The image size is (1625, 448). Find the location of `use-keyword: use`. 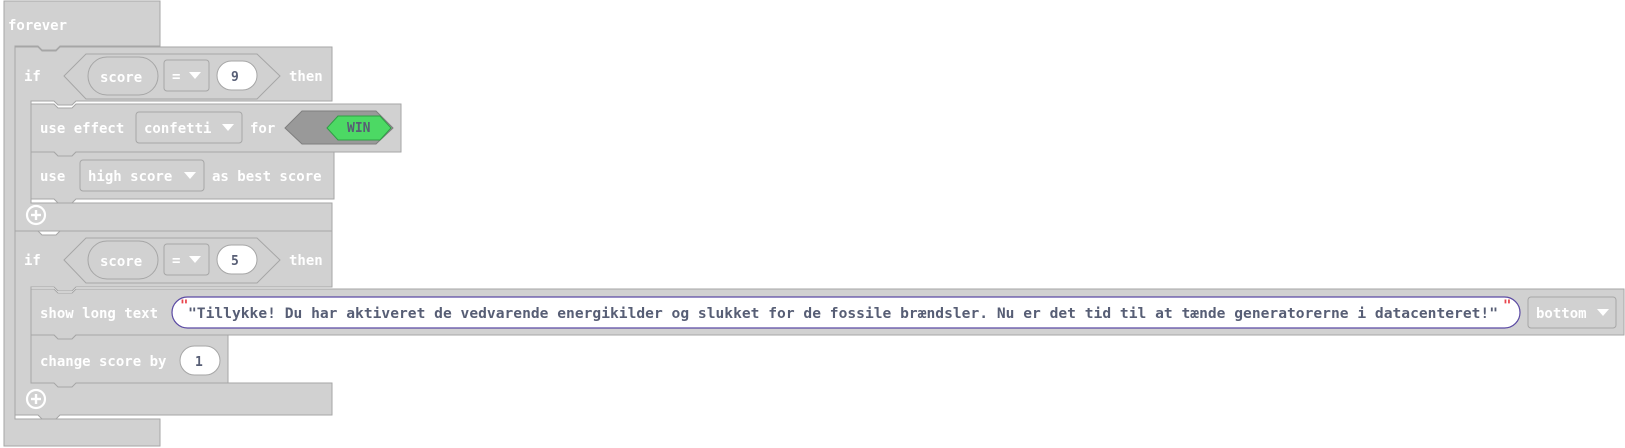

use-keyword: use is located at coordinates (52, 177).